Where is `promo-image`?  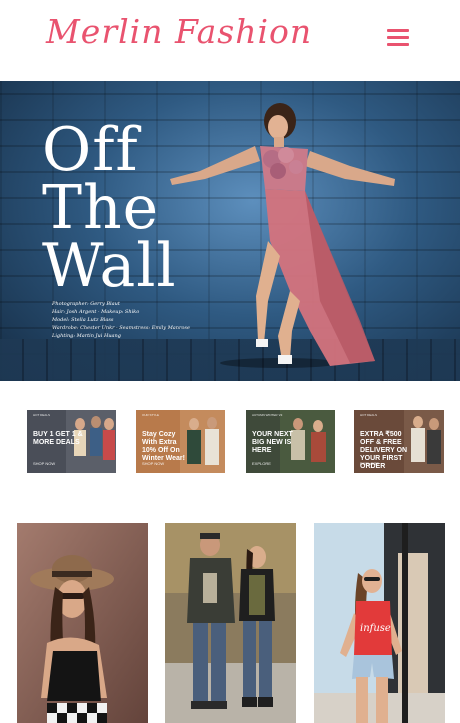 promo-image is located at coordinates (424, 441).